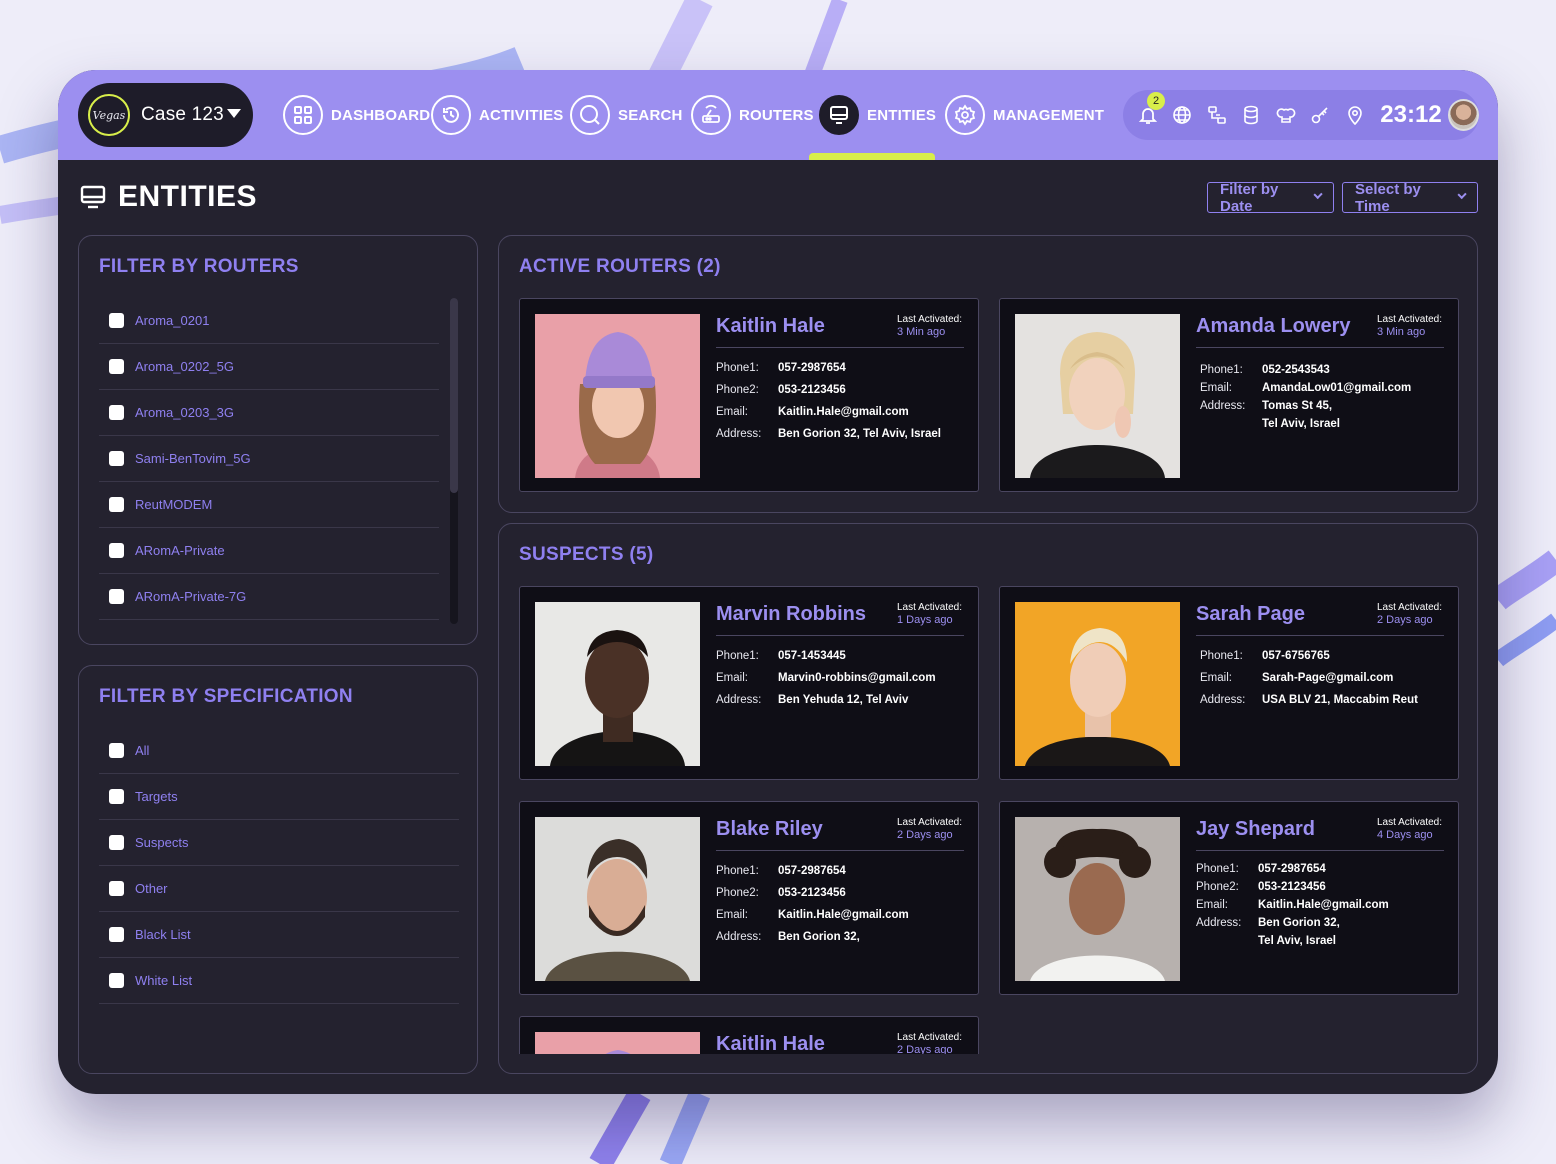 Image resolution: width=1556 pixels, height=1164 pixels. What do you see at coordinates (279, 843) in the screenshot?
I see `spec-filter-item: Suspects` at bounding box center [279, 843].